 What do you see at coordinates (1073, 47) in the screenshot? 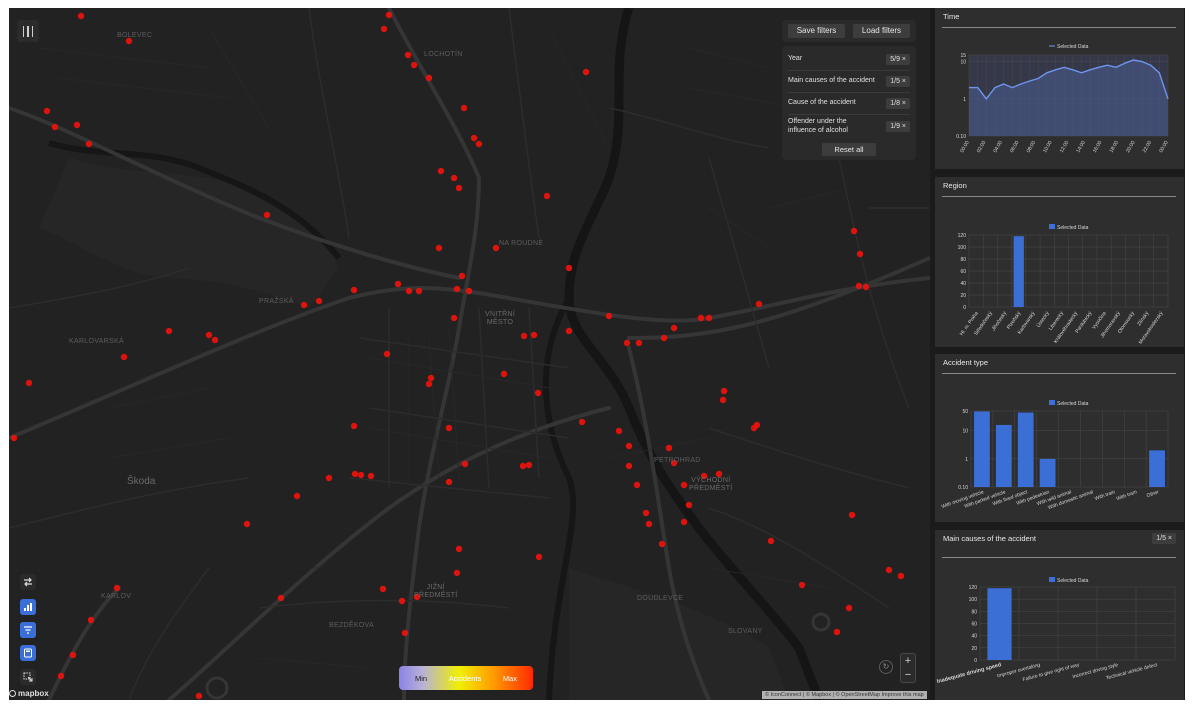
I see `legend-label: Selected Data` at bounding box center [1073, 47].